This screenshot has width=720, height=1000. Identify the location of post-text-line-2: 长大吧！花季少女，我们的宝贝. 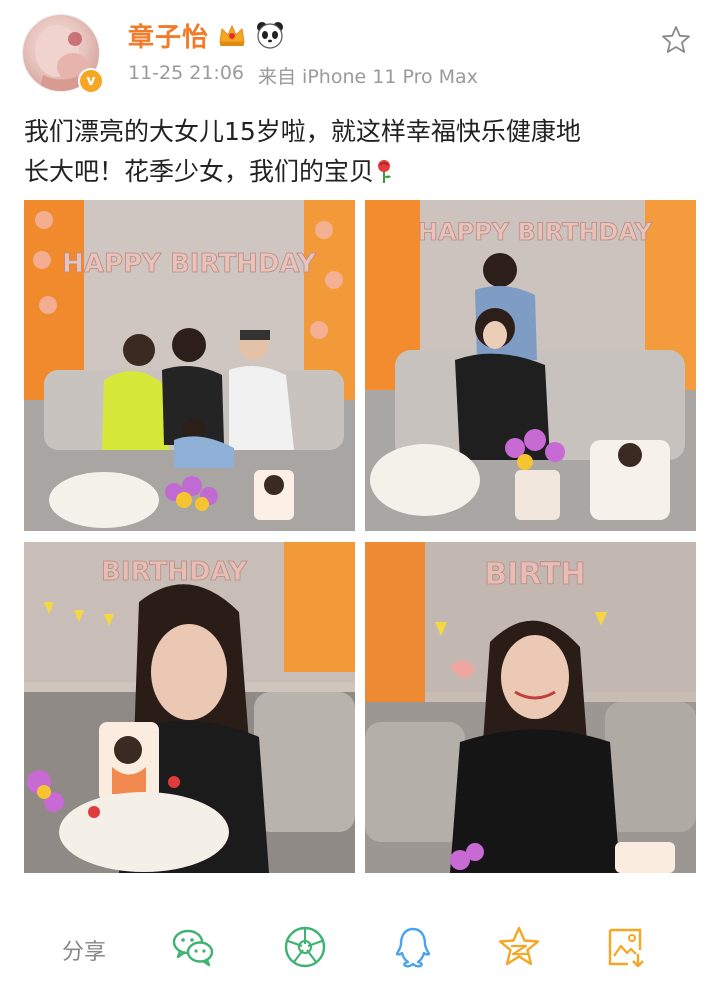
(199, 171).